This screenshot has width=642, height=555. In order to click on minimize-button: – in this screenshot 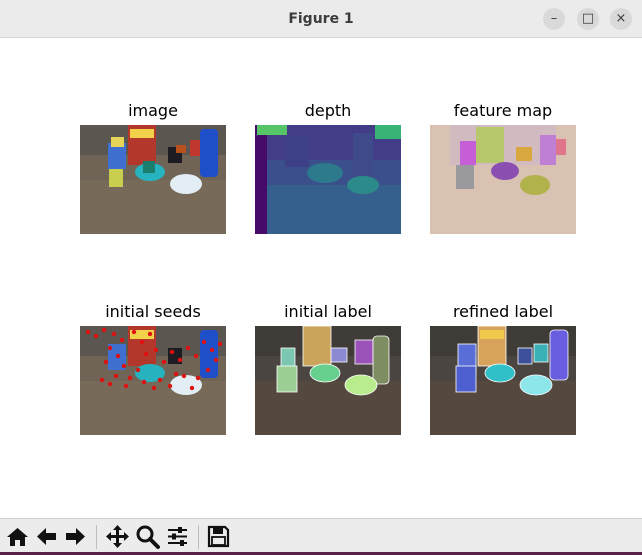, I will do `click(554, 19)`.